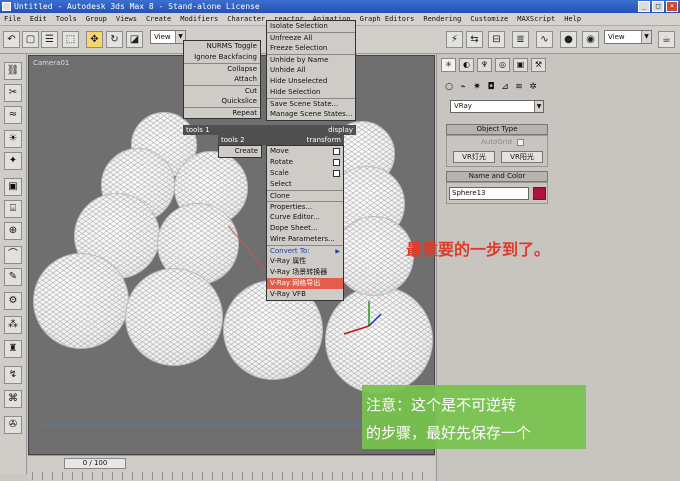 The height and width of the screenshot is (481, 680). Describe the element at coordinates (311, 59) in the screenshot. I see `menu-item-unhide-by-name: Unhide by Name` at that location.